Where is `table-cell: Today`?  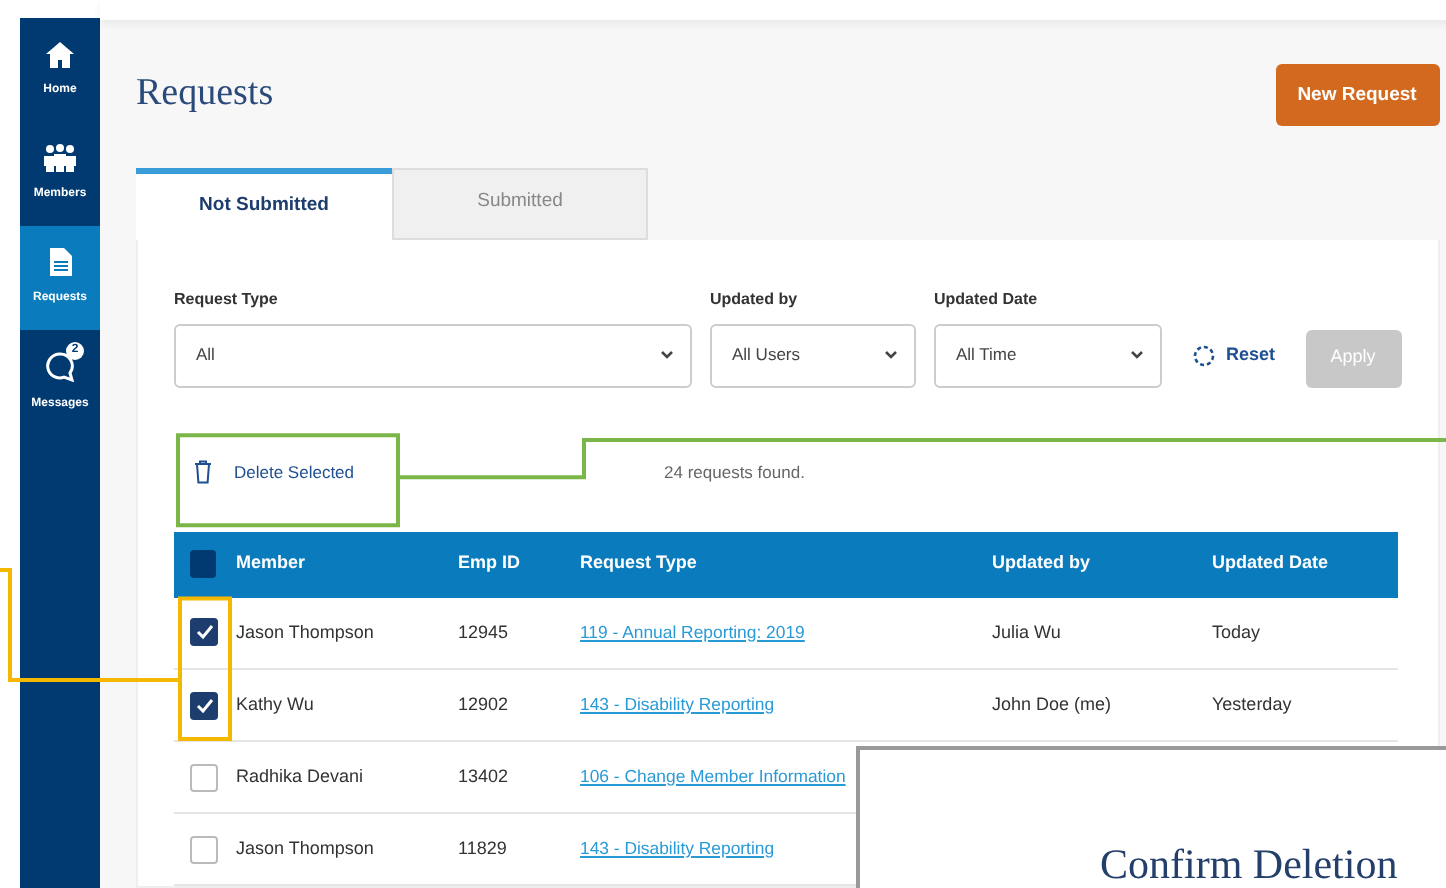 table-cell: Today is located at coordinates (1236, 631).